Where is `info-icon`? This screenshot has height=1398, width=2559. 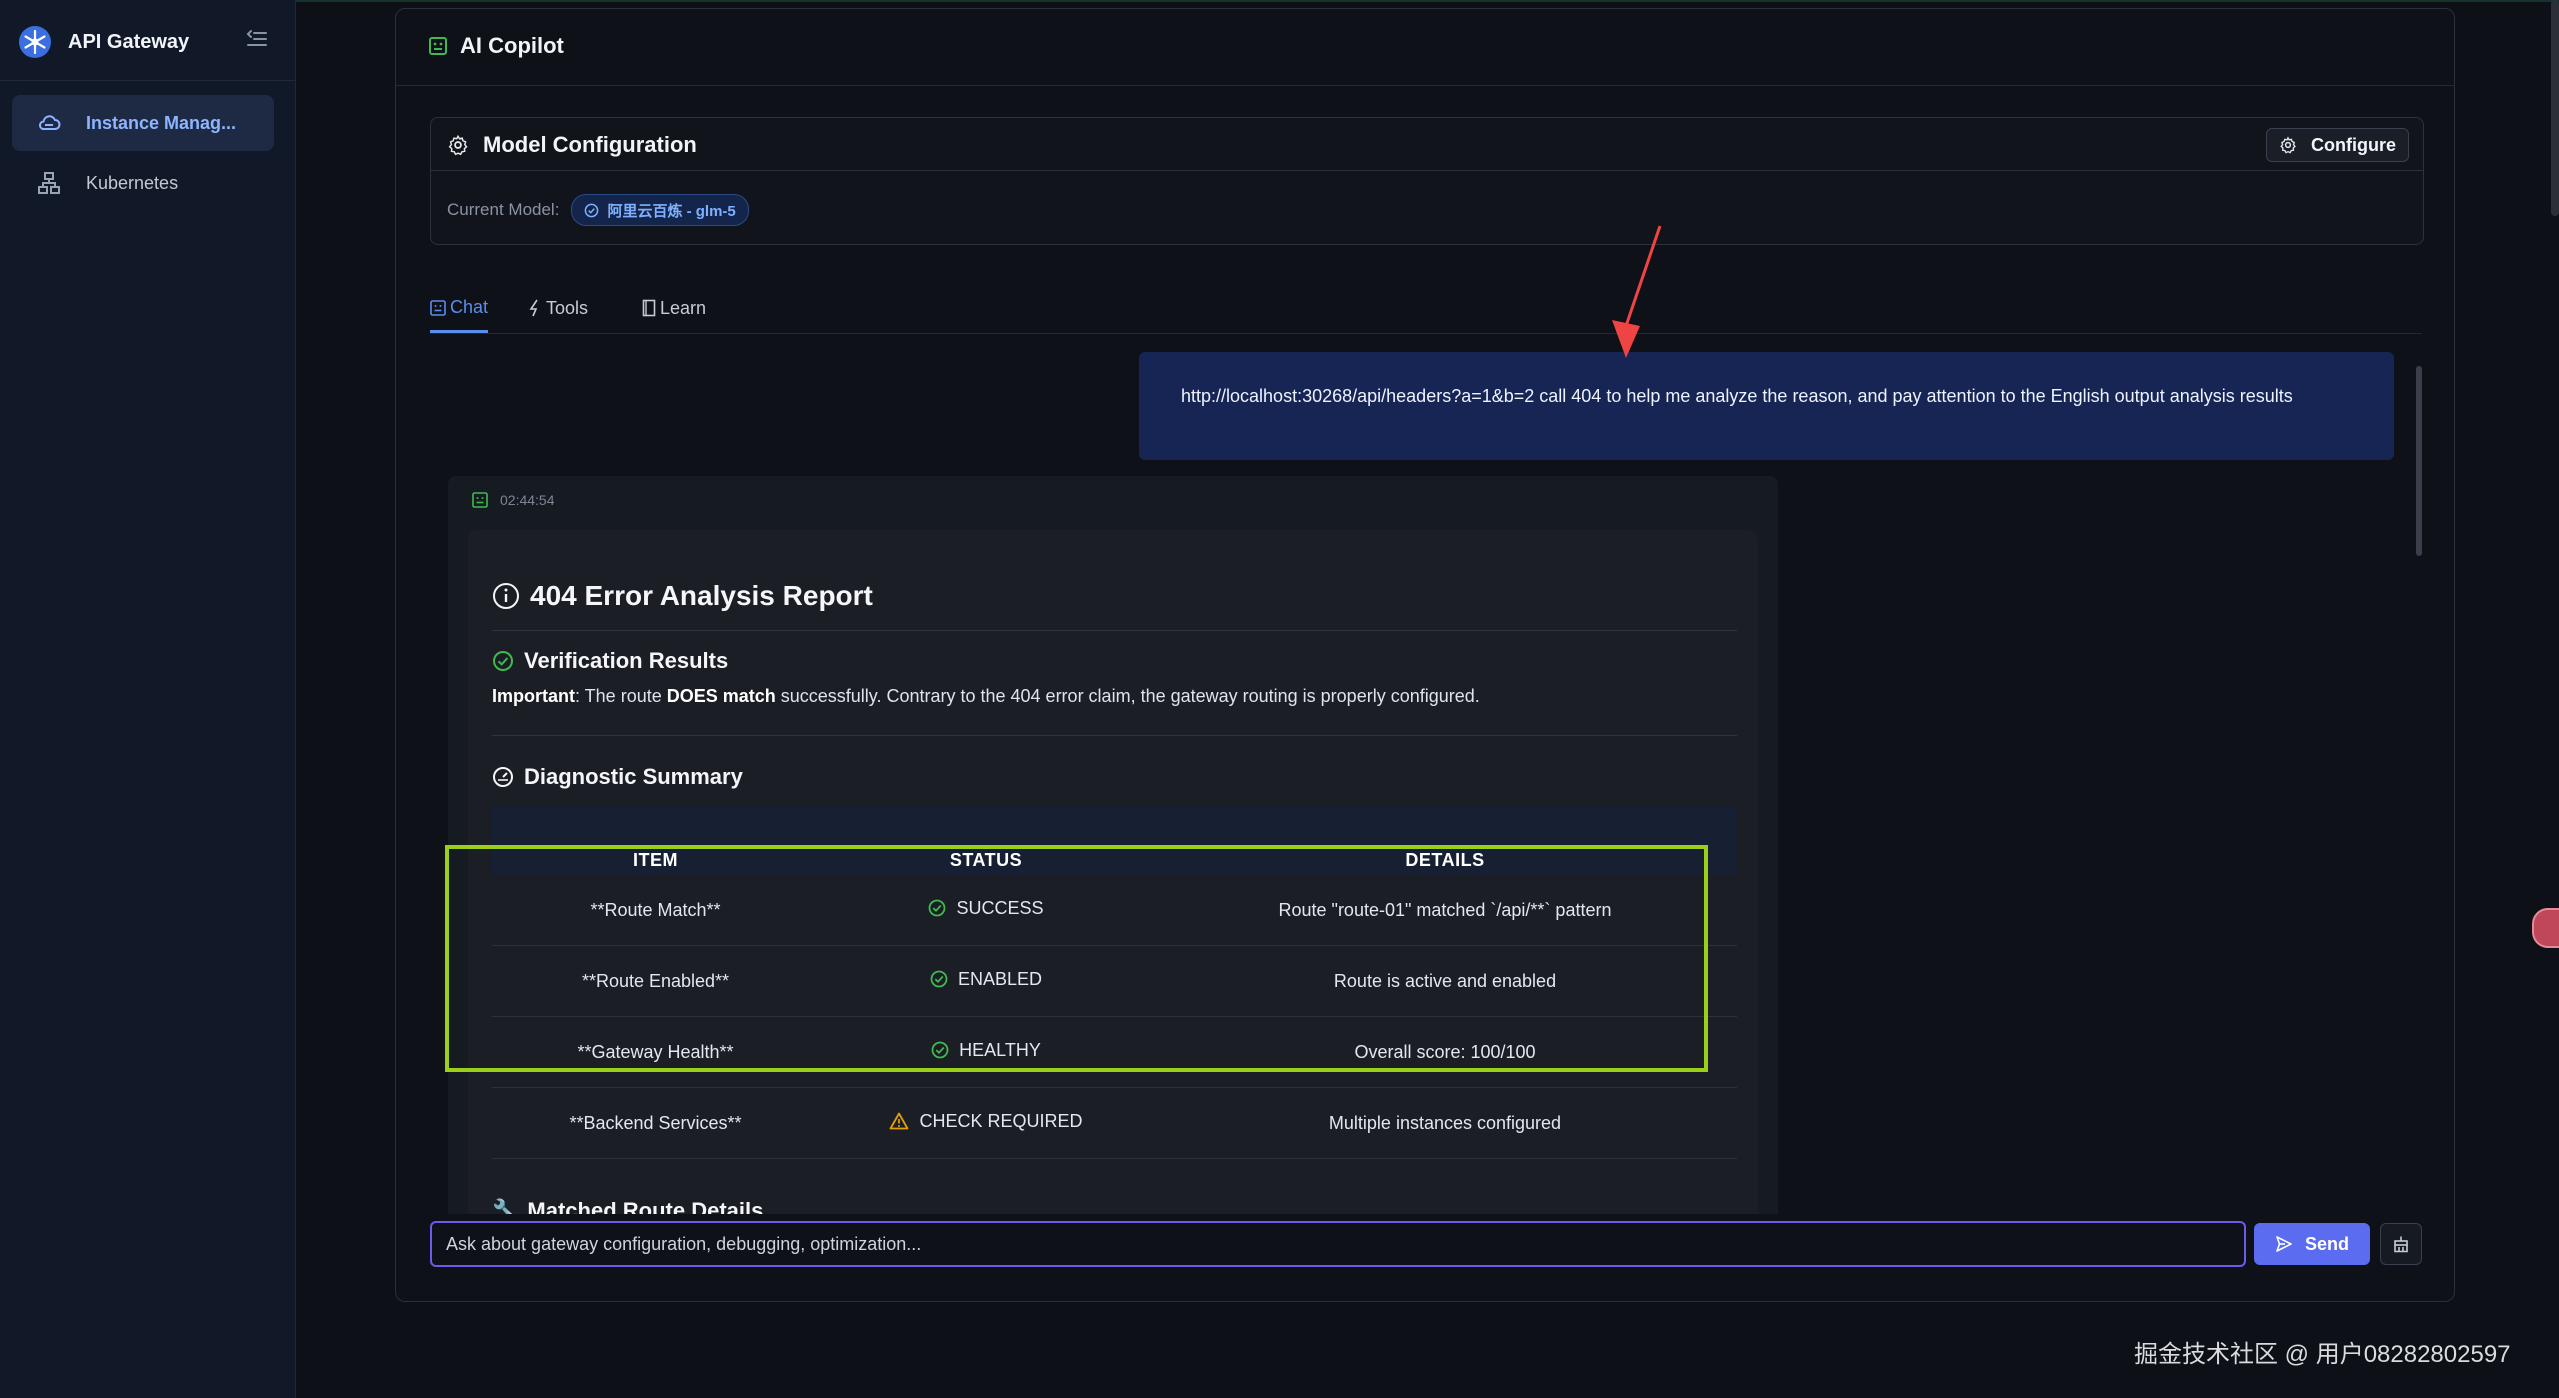
info-icon is located at coordinates (506, 596).